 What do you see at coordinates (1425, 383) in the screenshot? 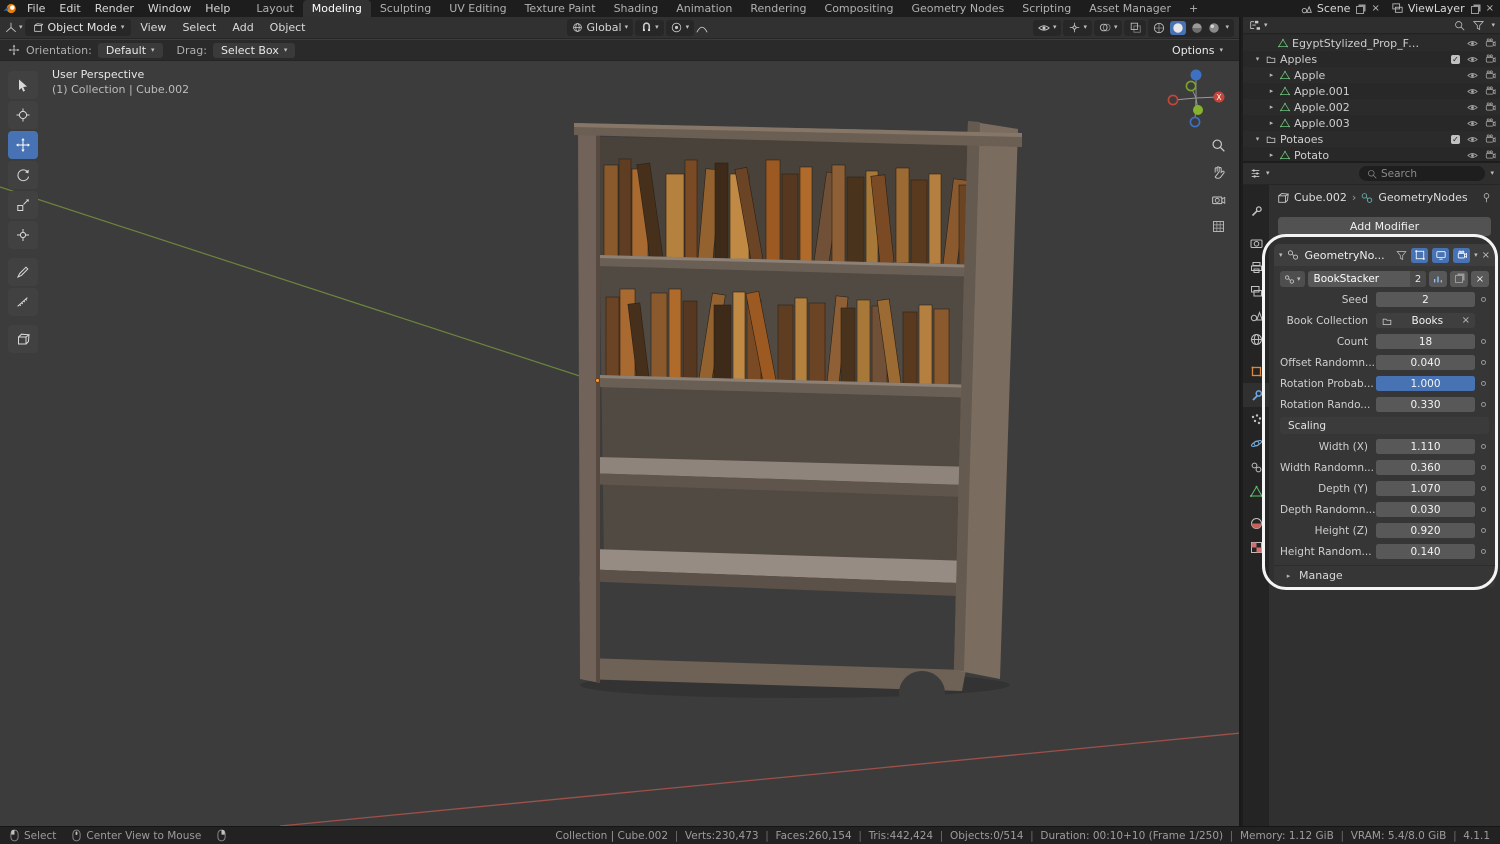
I see `param-value-slider: 1.000` at bounding box center [1425, 383].